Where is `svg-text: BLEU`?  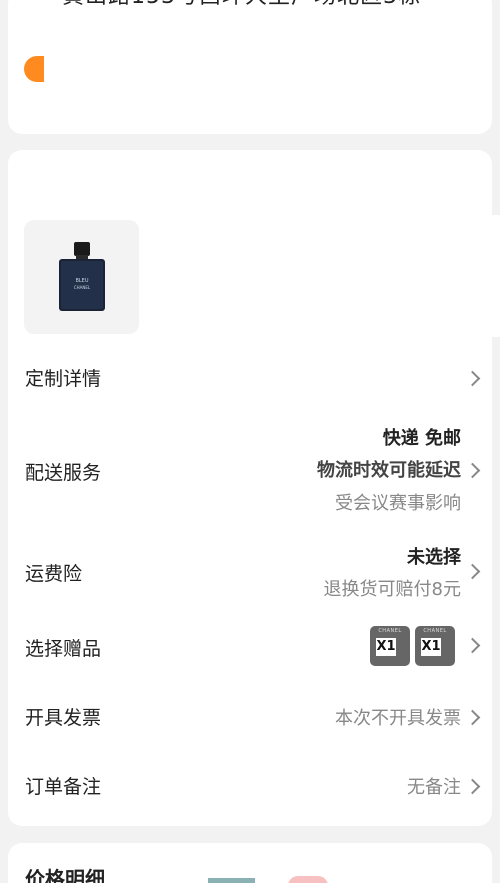 svg-text: BLEU is located at coordinates (81, 281).